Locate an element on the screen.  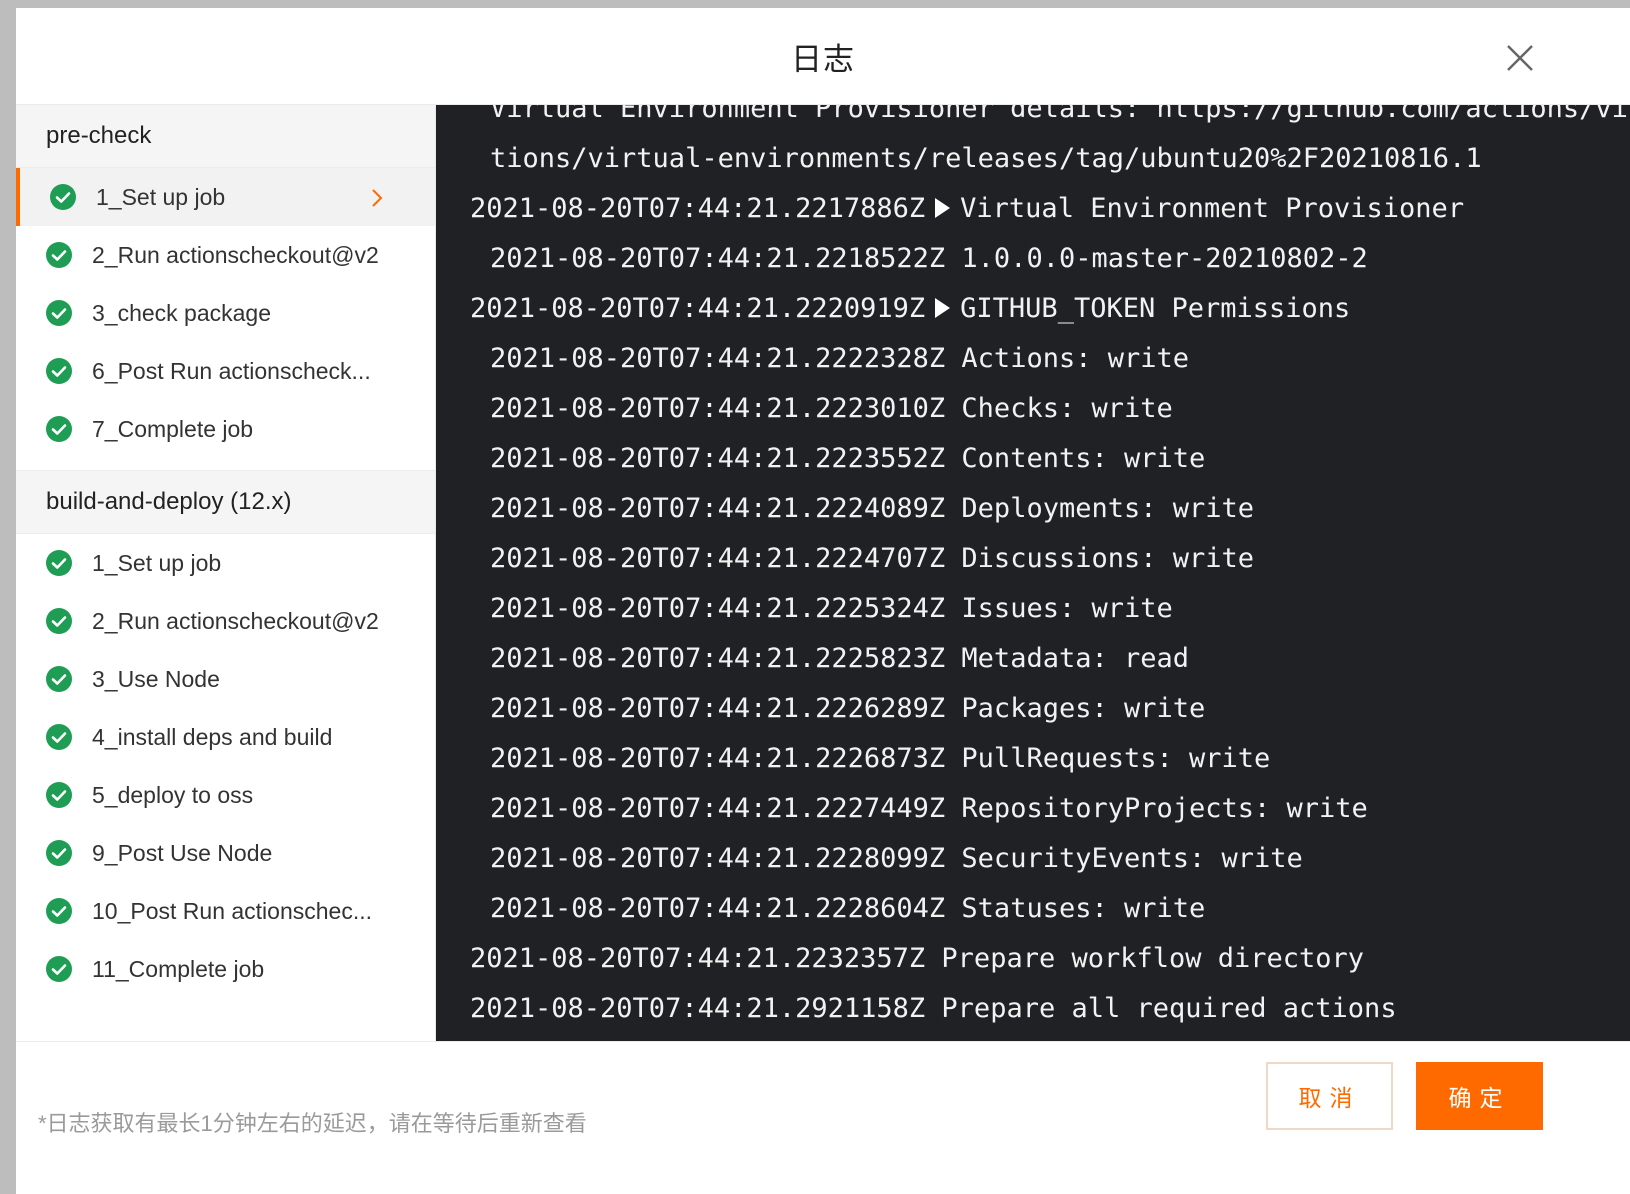
log-text: SecurityEvents: write is located at coordinates (1132, 858).